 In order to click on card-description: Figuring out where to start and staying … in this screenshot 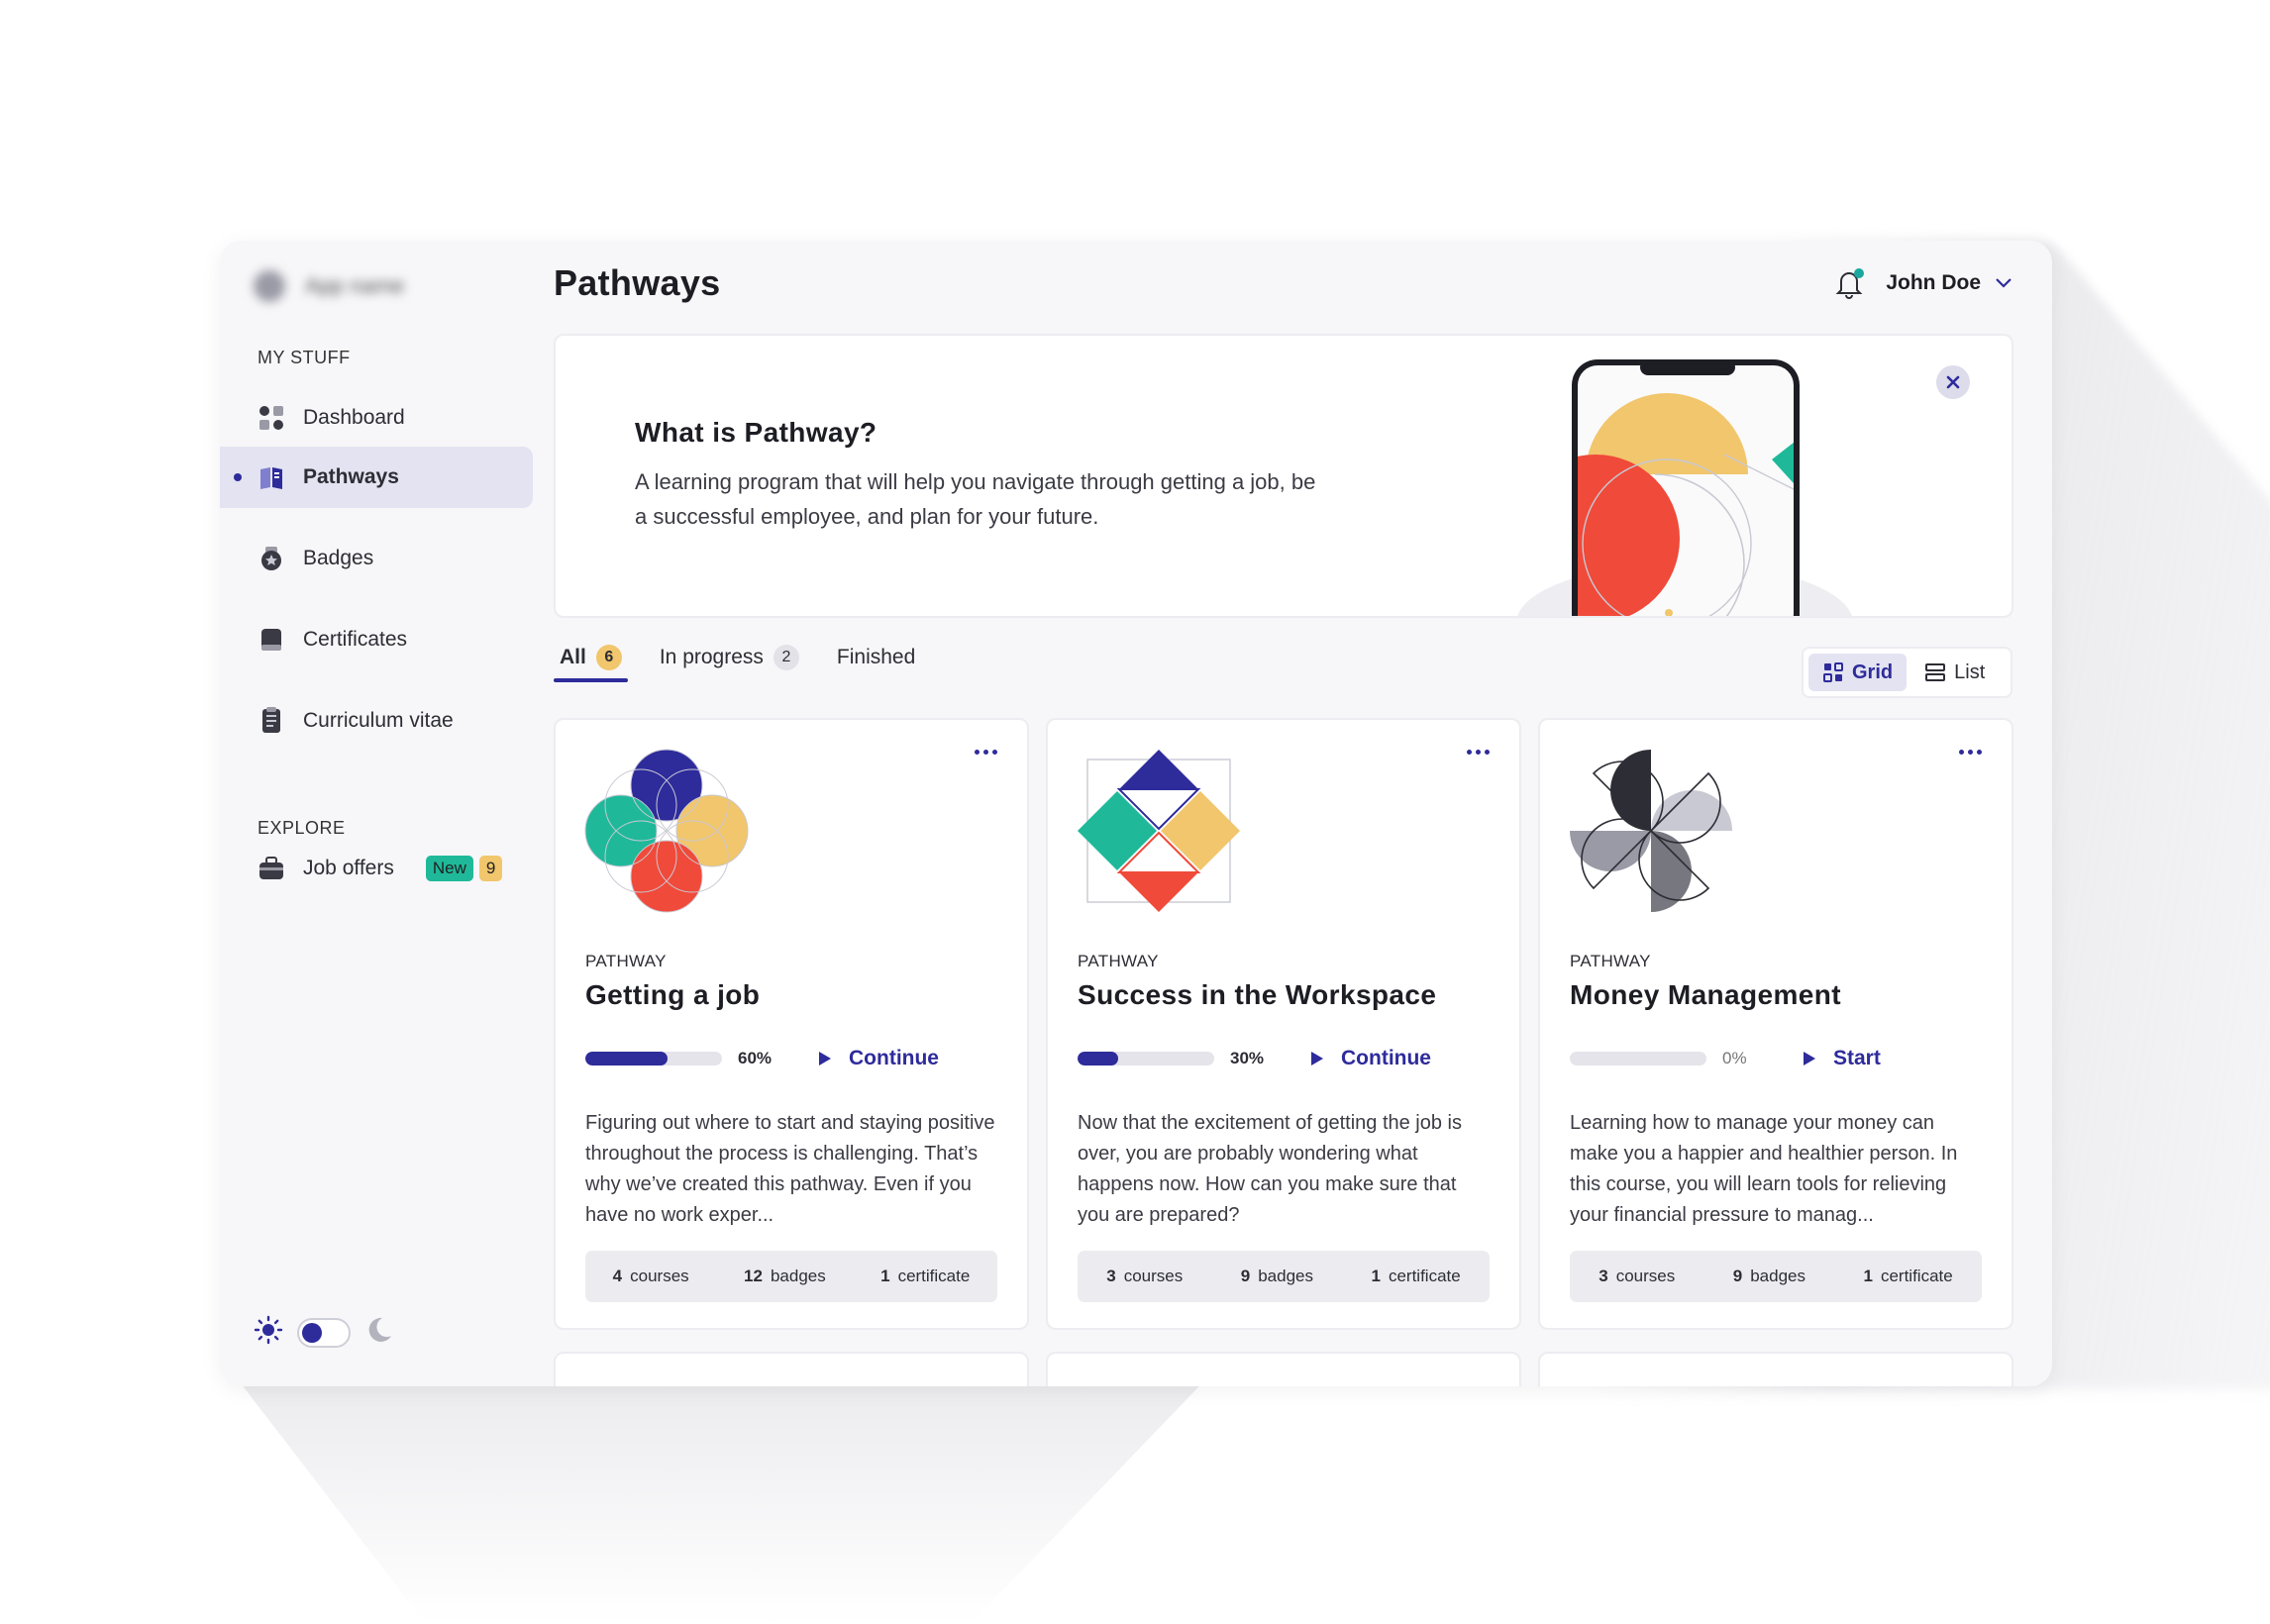, I will do `click(790, 1169)`.